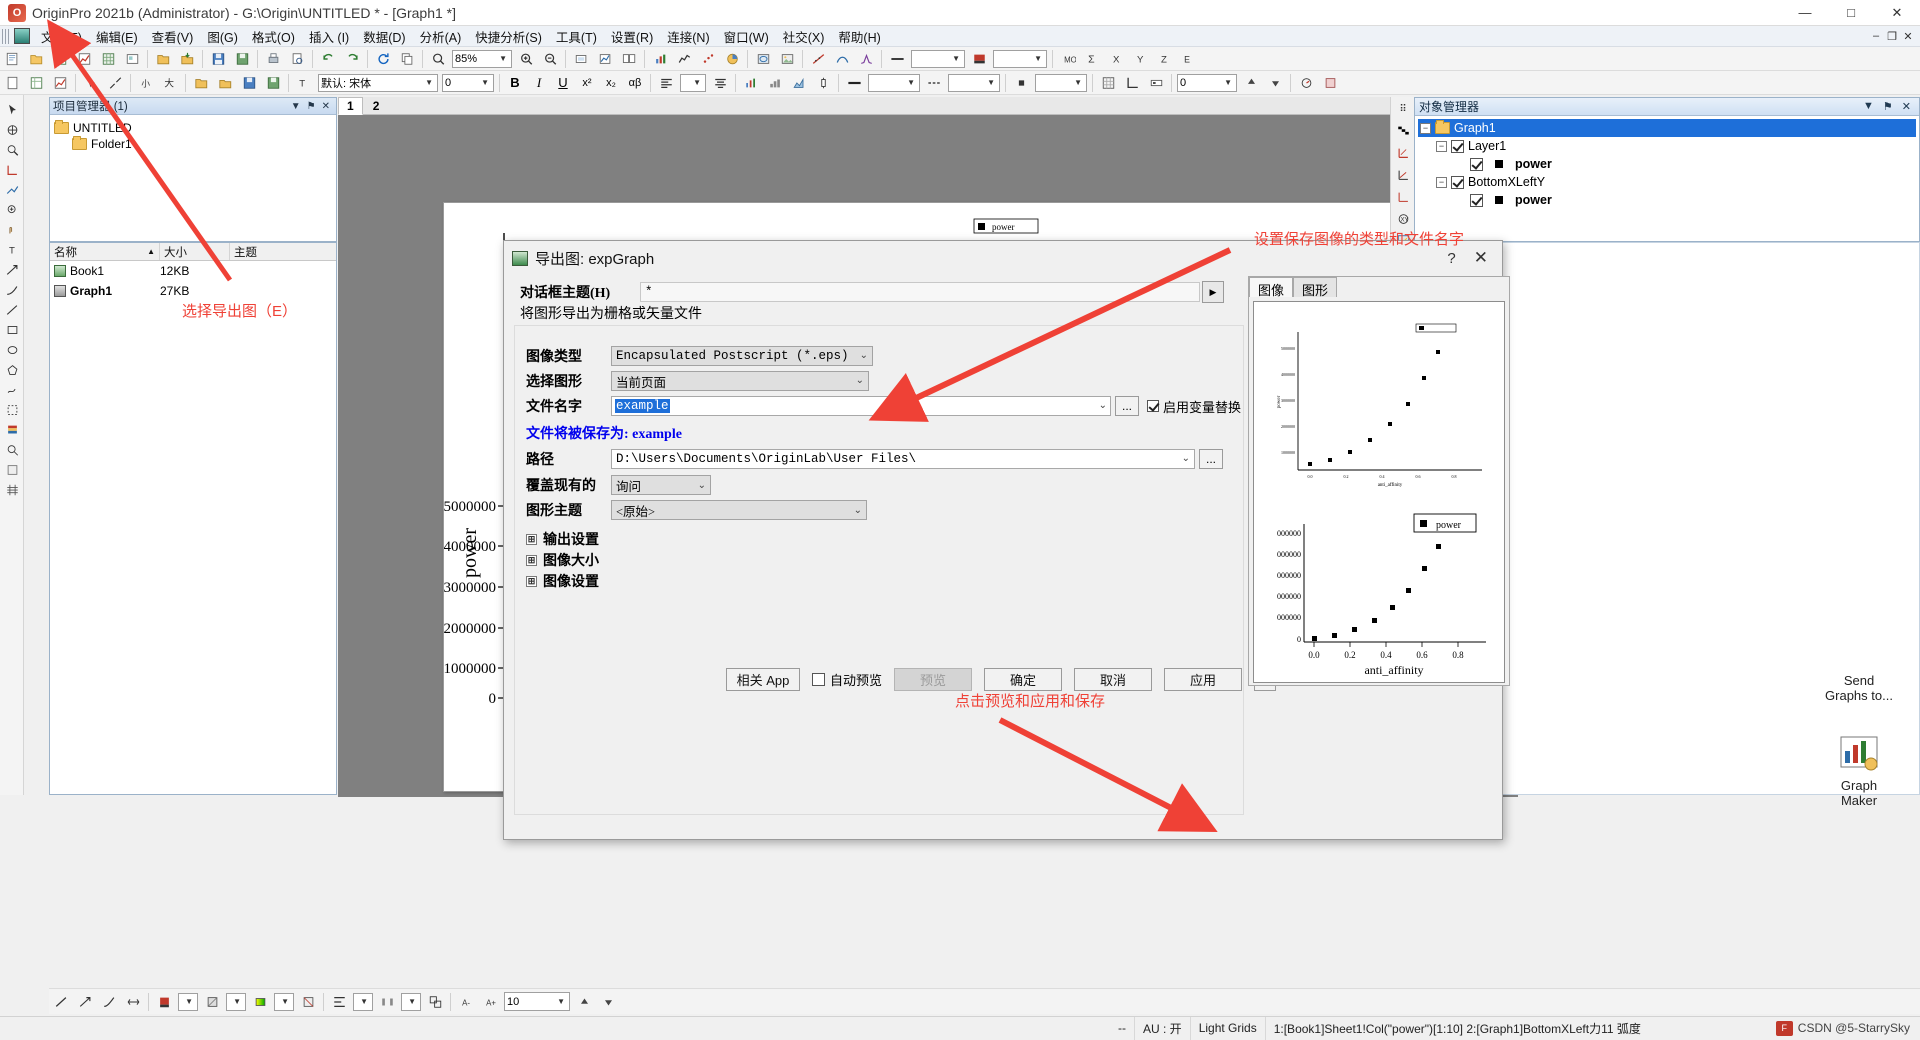  I want to click on image-plot-icon, so click(787, 58).